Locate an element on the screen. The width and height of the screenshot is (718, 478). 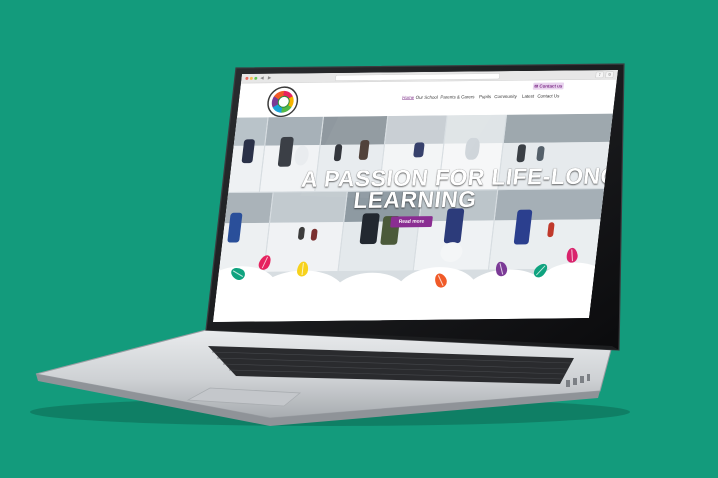
maximize-window-icon is located at coordinates (256, 78).